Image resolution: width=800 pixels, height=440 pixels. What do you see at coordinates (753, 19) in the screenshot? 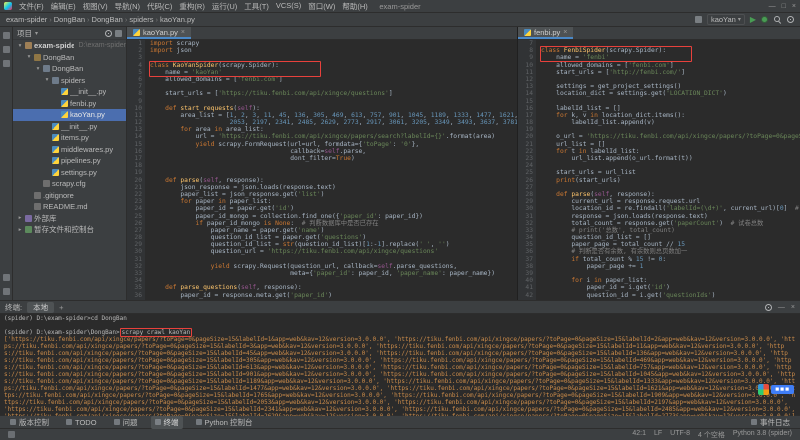
I see `run-button: ▶` at bounding box center [753, 19].